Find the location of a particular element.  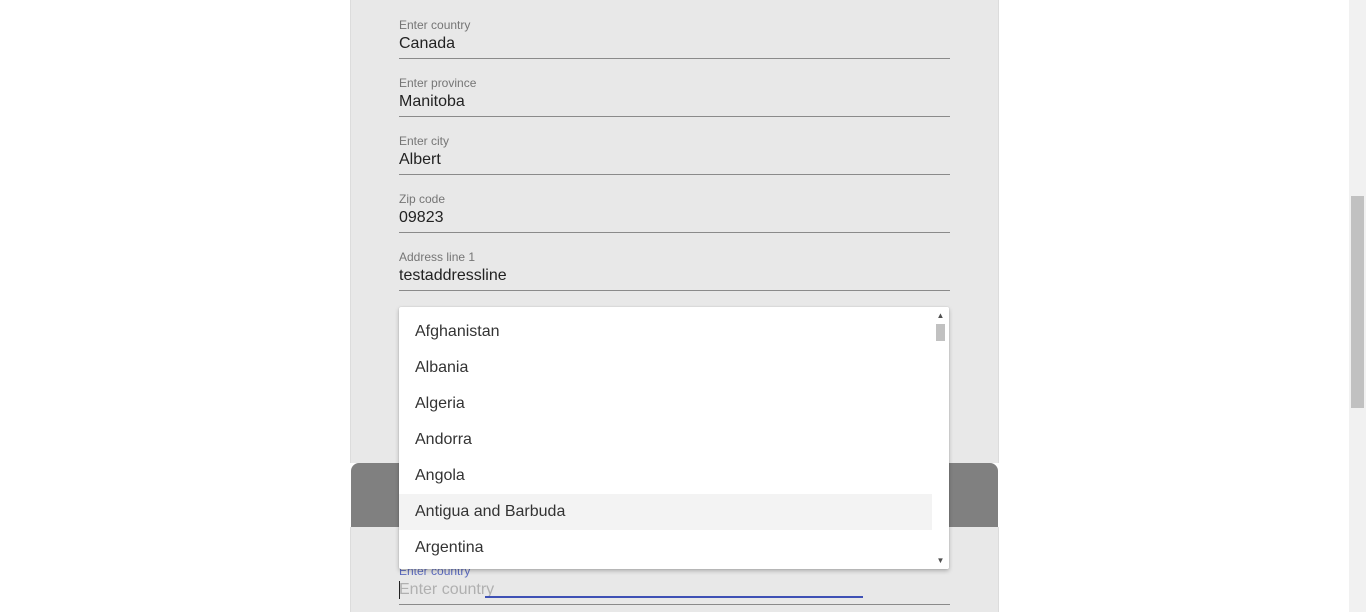

country-field: Enter country Canada is located at coordinates (674, 47).